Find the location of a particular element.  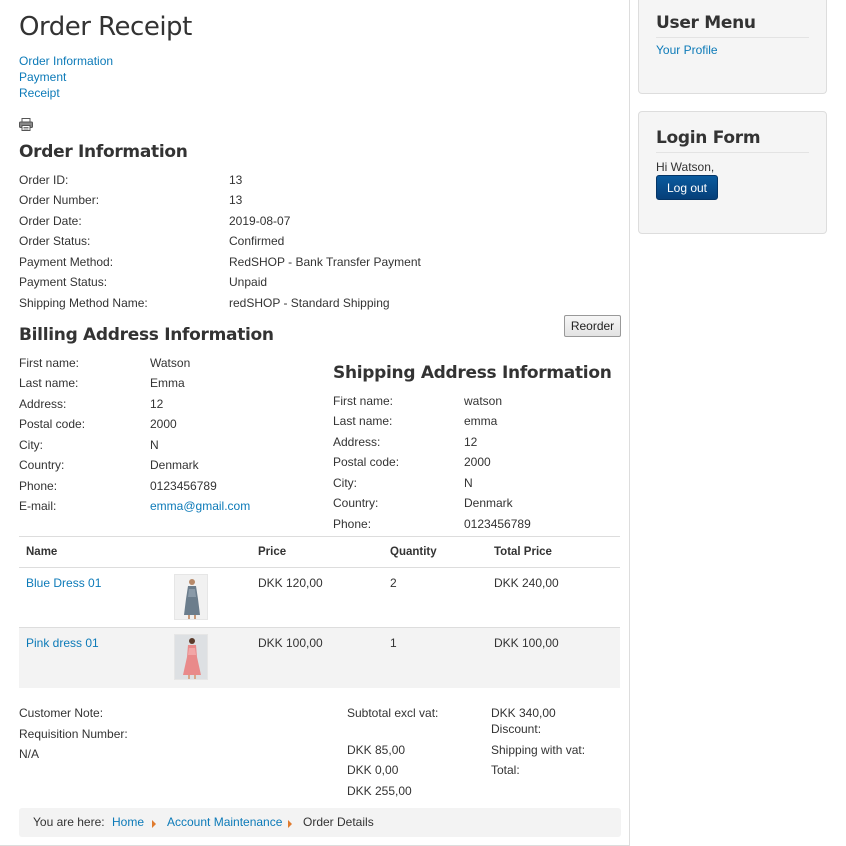

requisition-number-value: N/A is located at coordinates (29, 754).